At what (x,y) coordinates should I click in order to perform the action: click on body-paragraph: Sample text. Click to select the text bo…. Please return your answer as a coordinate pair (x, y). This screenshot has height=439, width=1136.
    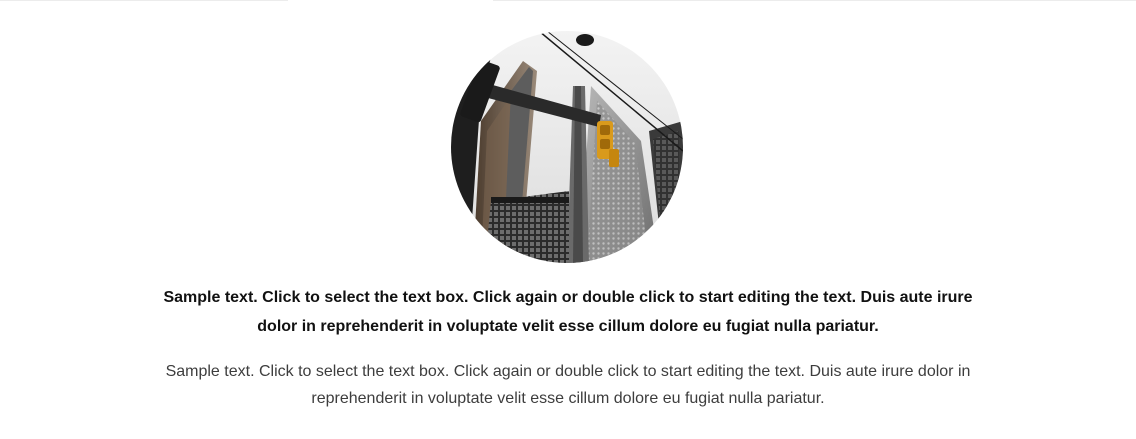
    Looking at the image, I should click on (568, 385).